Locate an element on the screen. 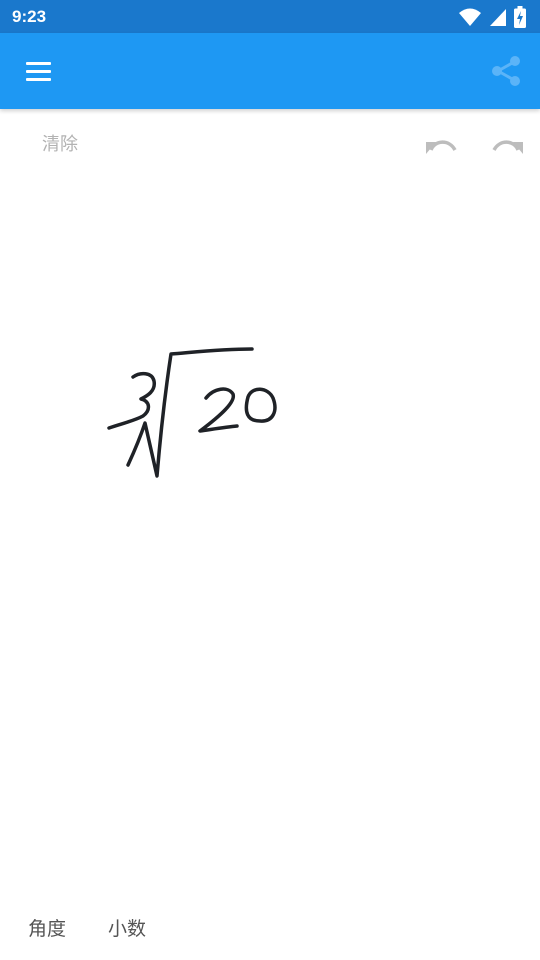 The image size is (540, 960). share-icon is located at coordinates (507, 76).